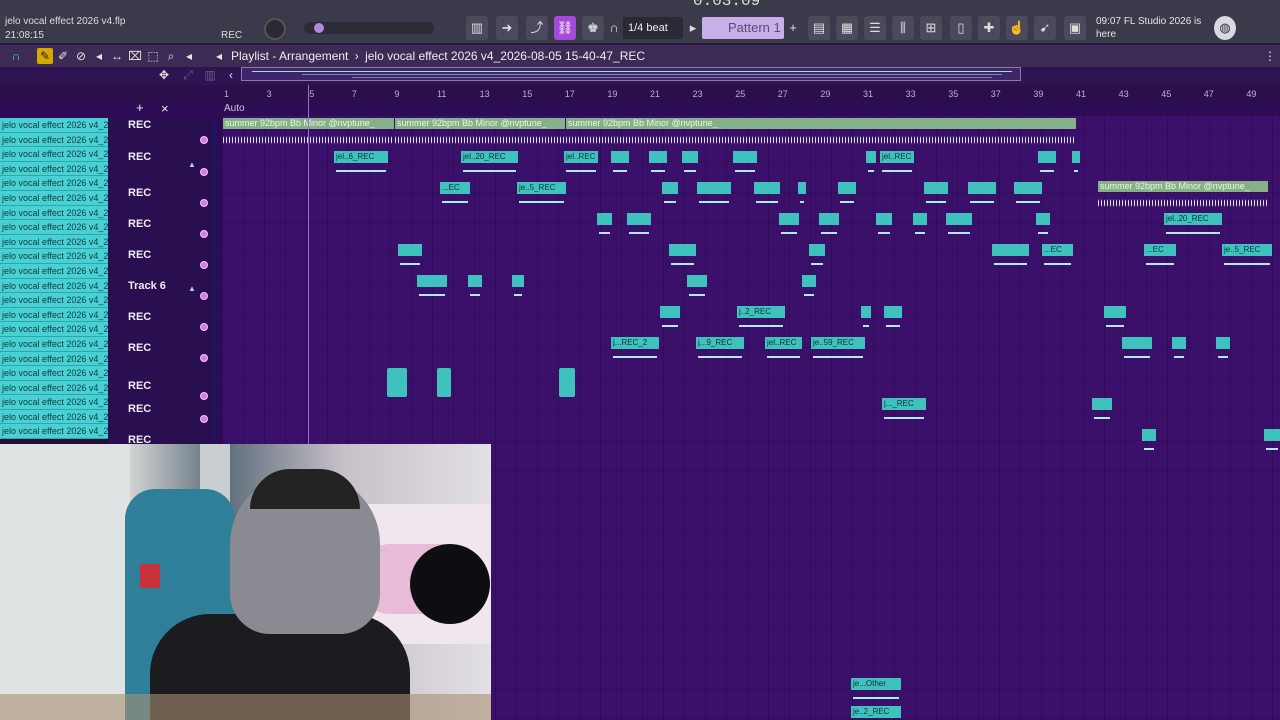 Image resolution: width=1280 pixels, height=720 pixels. I want to click on arrow-icon: ➜, so click(507, 28).